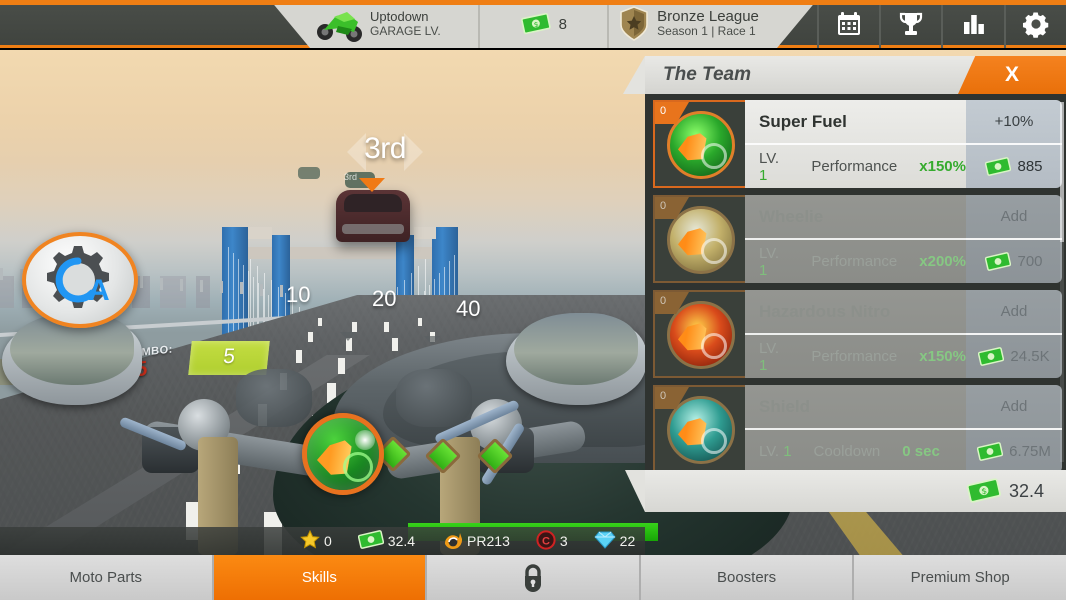 The image size is (1066, 600). I want to click on player-profile-chip: Uptodown GARAGE LV., so click(394, 24).